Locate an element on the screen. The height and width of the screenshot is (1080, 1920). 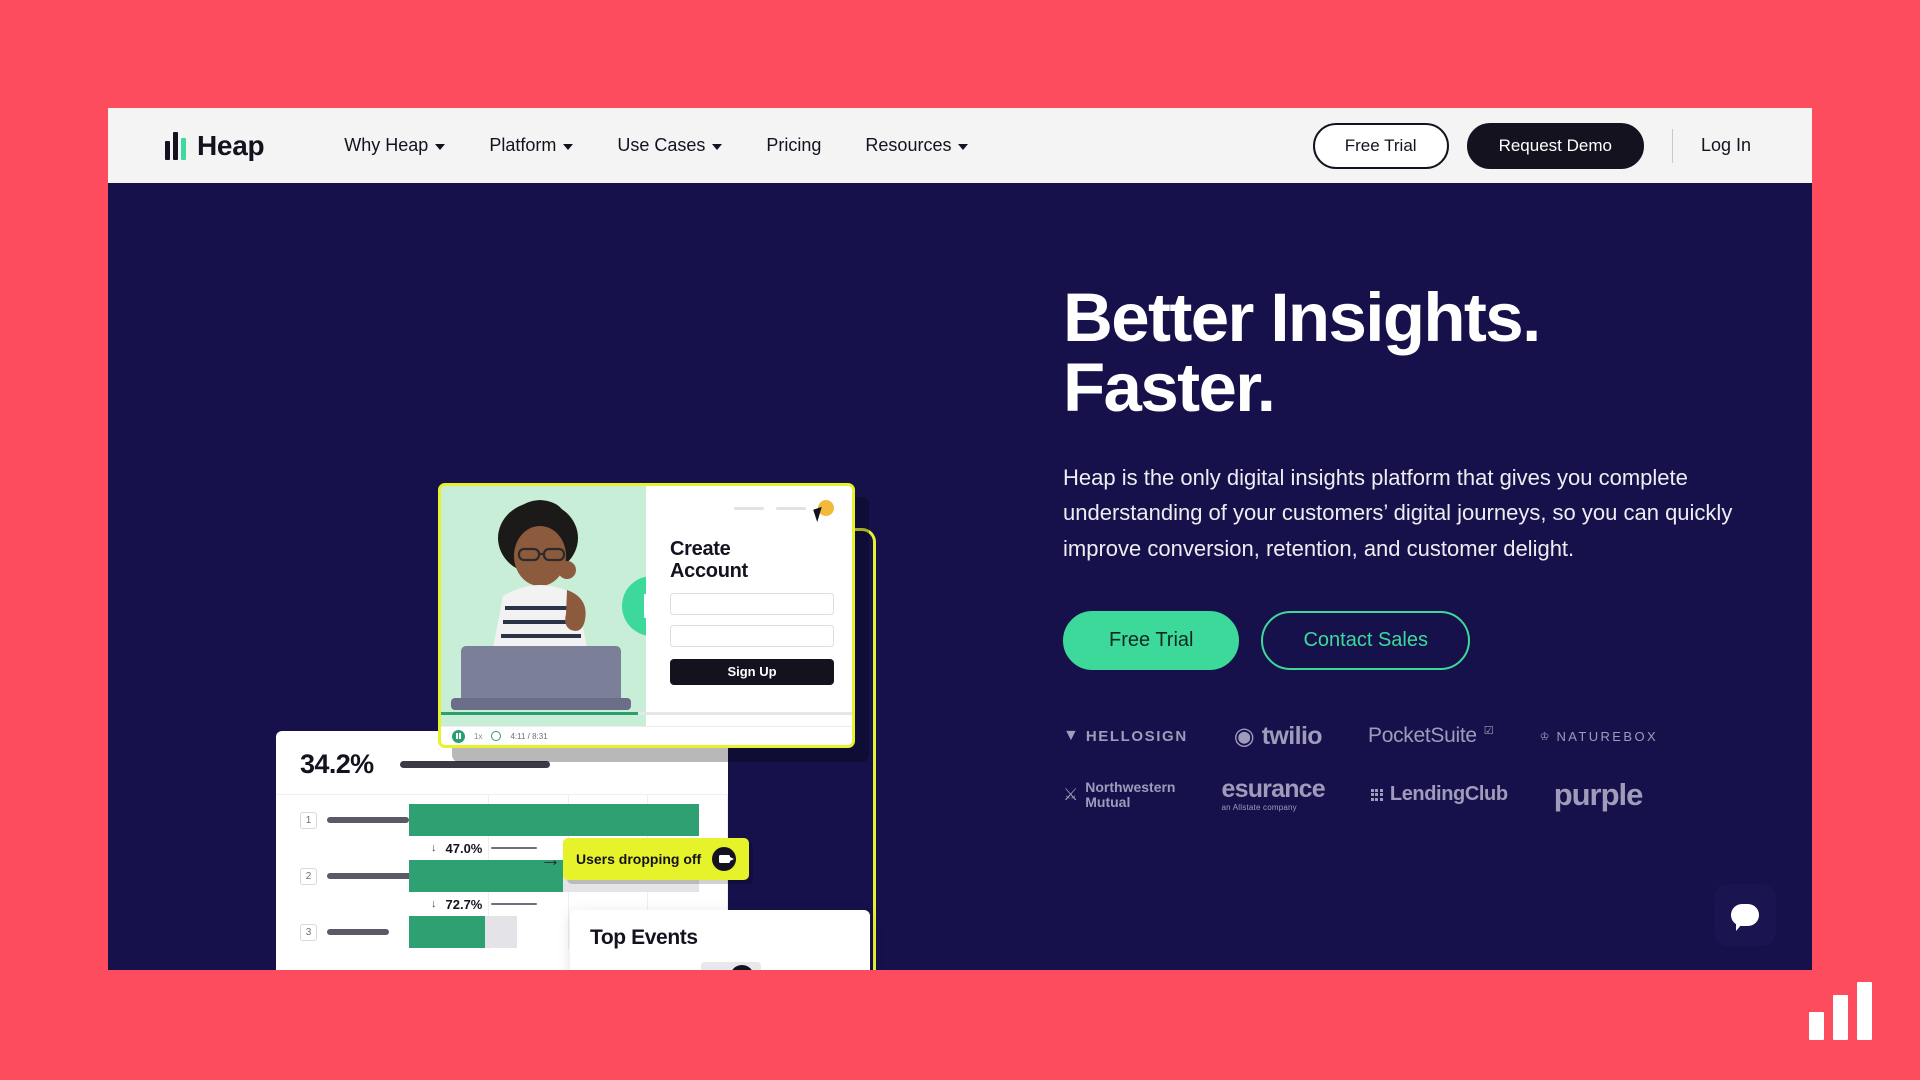
logo-label: esurance an Allstate company is located at coordinates (1273, 795).